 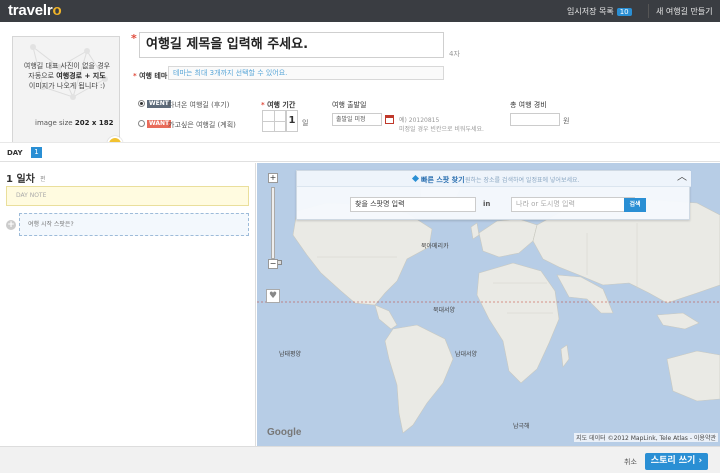 I want to click on write-story-button: 스토리 쓰기 ›, so click(x=676, y=461).